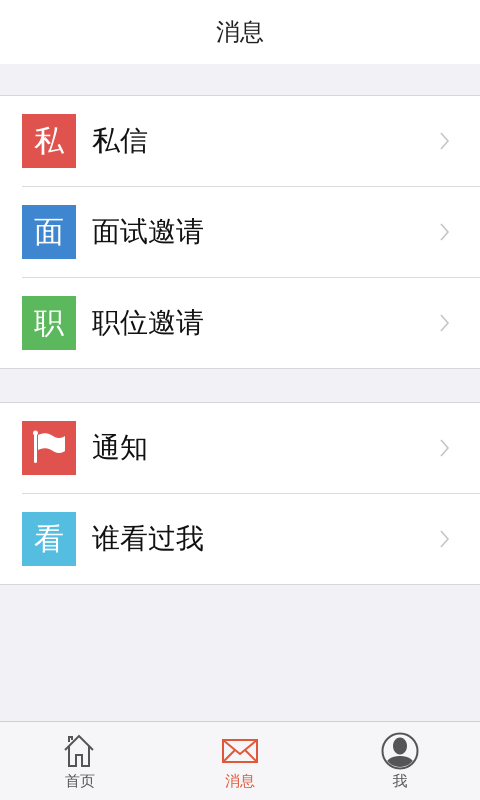 Image resolution: width=480 pixels, height=800 pixels. I want to click on menu-item-label: 通知, so click(120, 448).